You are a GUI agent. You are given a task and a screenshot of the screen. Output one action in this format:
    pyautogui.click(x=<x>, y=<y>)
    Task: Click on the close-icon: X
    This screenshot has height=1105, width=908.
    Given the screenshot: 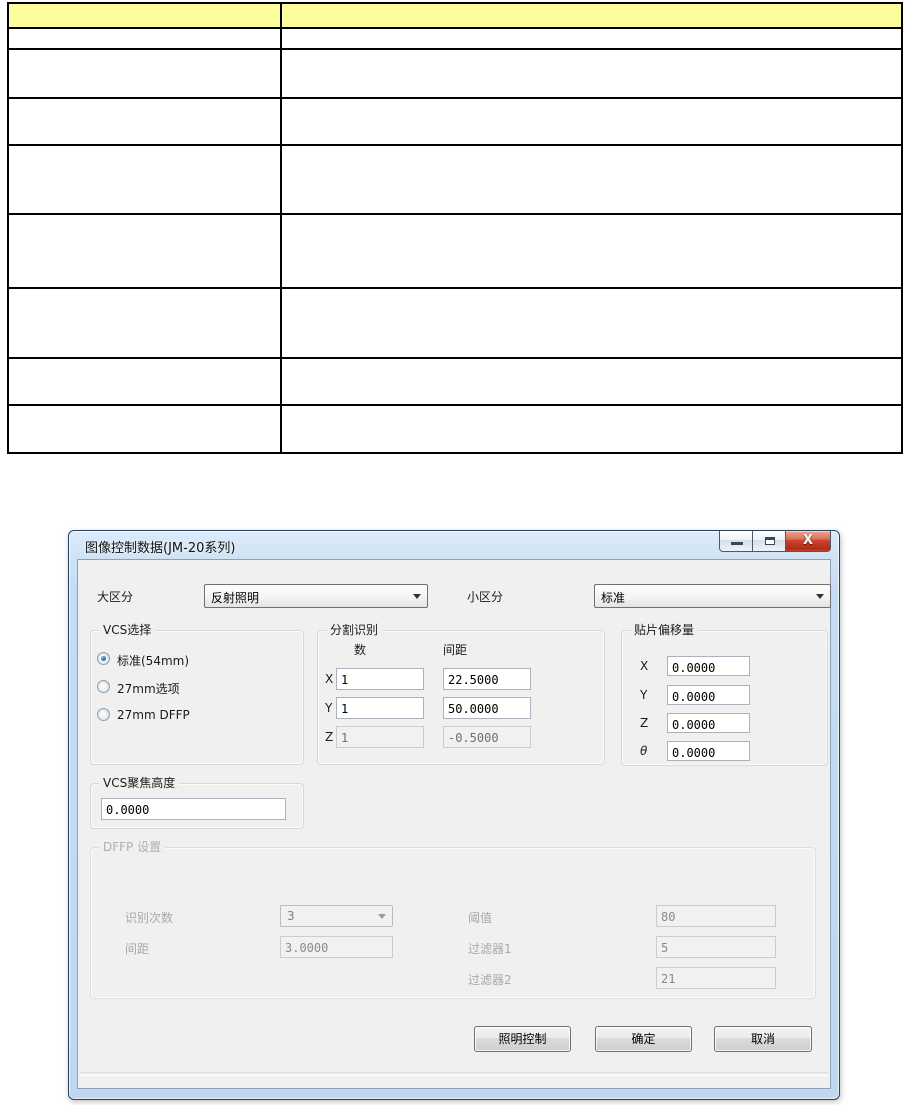 What is the action you would take?
    pyautogui.click(x=808, y=540)
    